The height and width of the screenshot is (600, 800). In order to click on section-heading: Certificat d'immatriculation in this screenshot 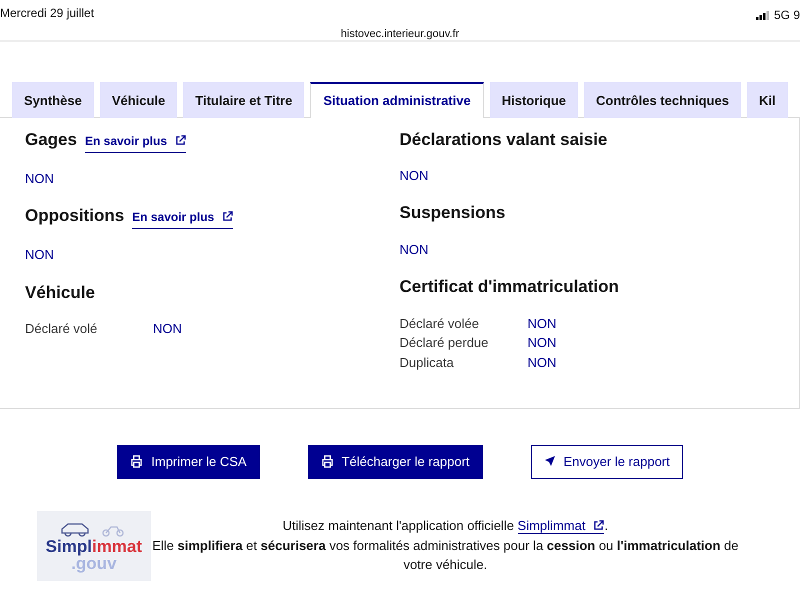, I will do `click(509, 287)`.